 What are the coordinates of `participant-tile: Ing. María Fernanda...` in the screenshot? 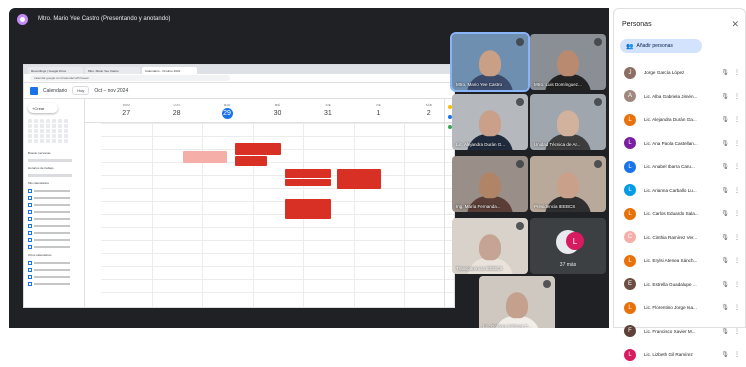 It's located at (490, 184).